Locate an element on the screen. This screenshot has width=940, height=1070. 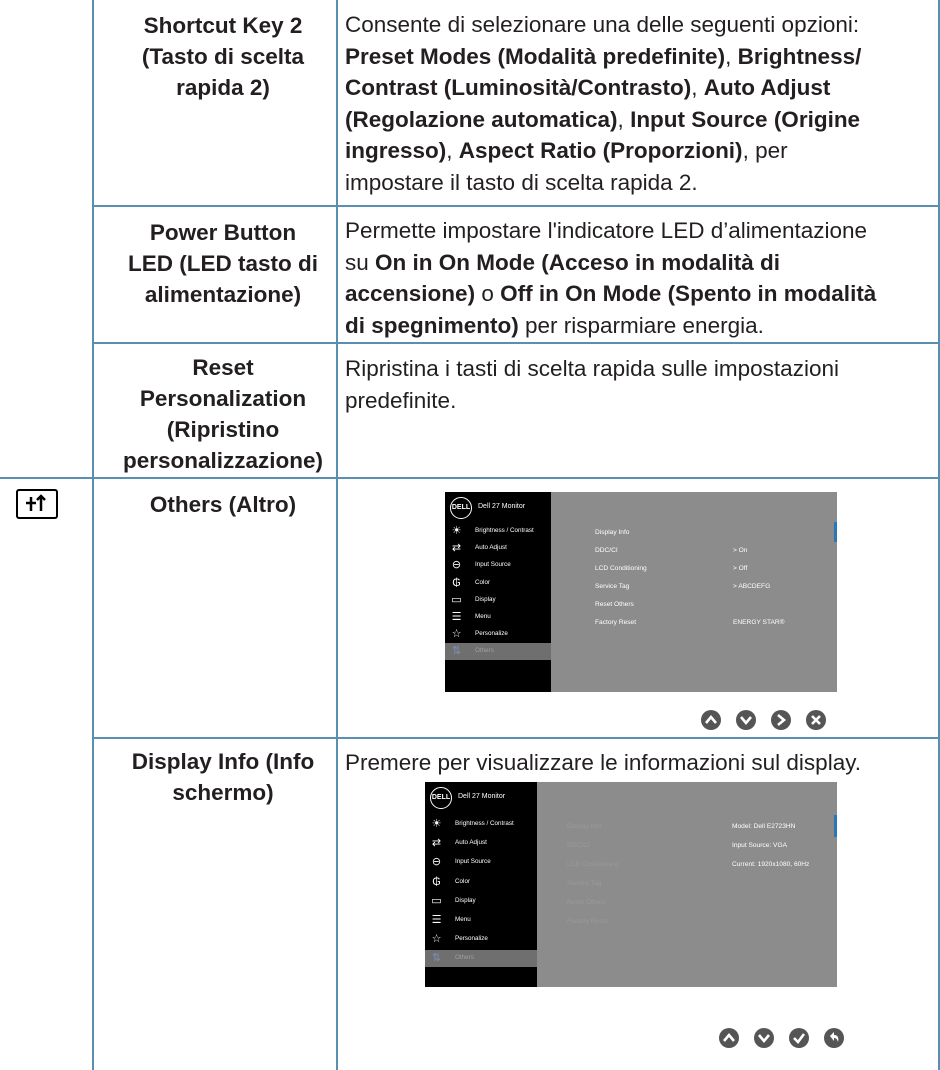
desc-line: impostare il tasto di scelta rapida 2. is located at coordinates (637, 183).